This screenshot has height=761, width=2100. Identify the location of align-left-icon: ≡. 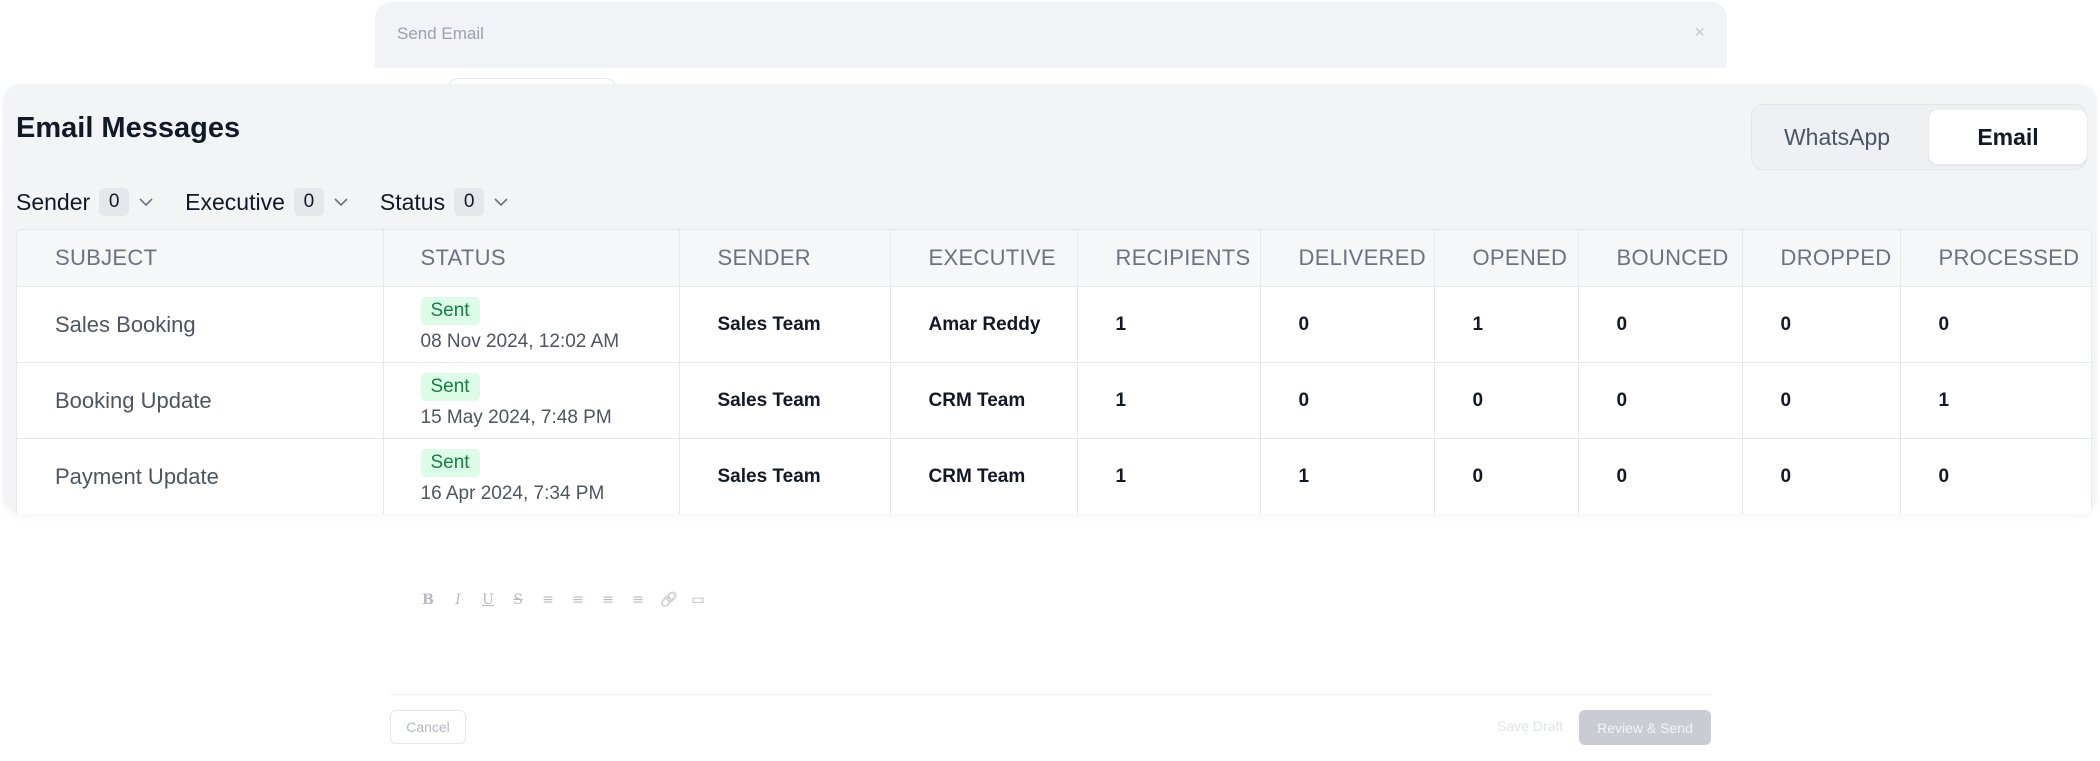
(548, 600).